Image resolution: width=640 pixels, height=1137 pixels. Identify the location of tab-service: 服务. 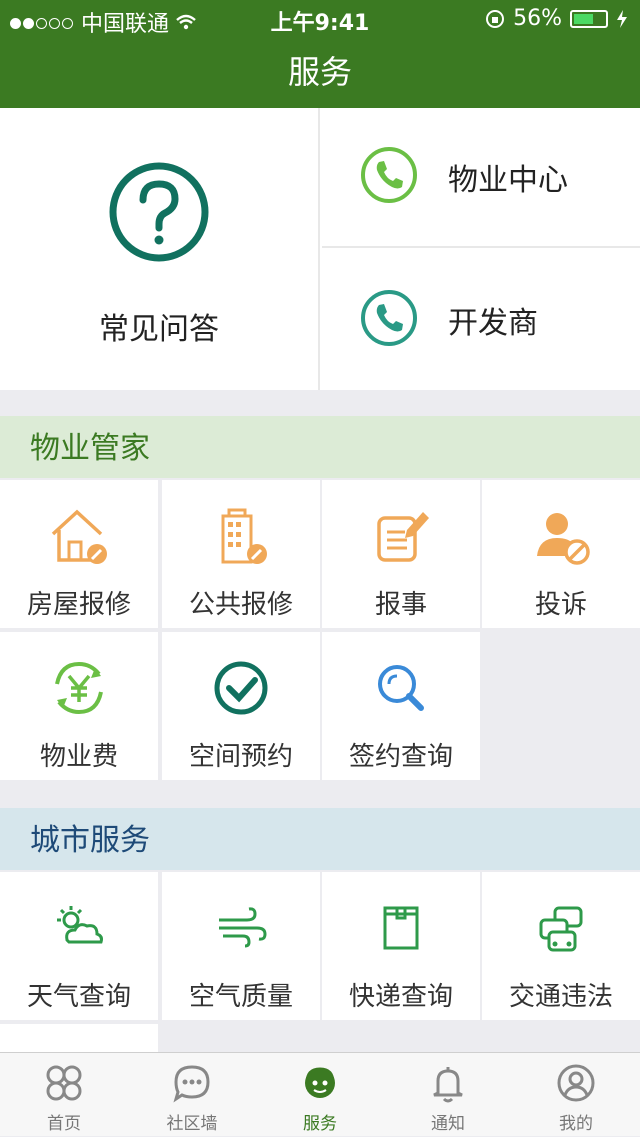
(320, 1095).